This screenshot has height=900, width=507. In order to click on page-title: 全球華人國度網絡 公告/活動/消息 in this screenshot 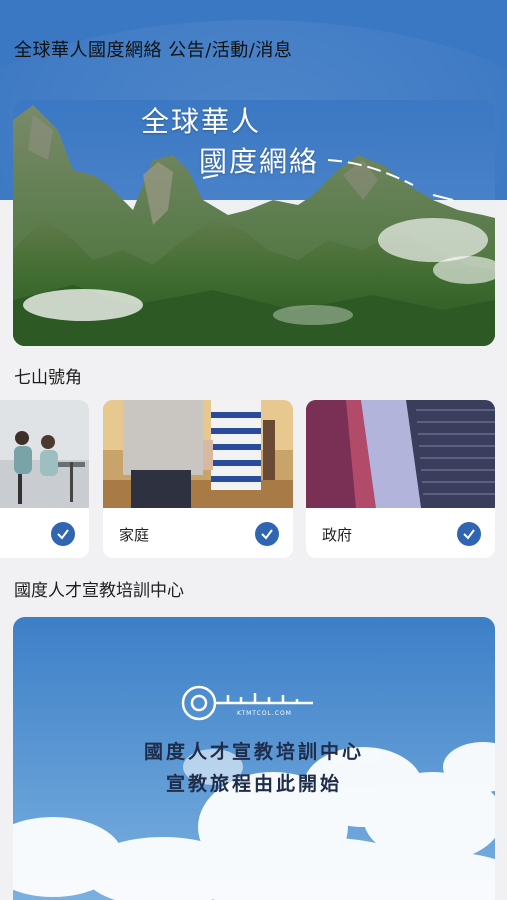, I will do `click(153, 50)`.